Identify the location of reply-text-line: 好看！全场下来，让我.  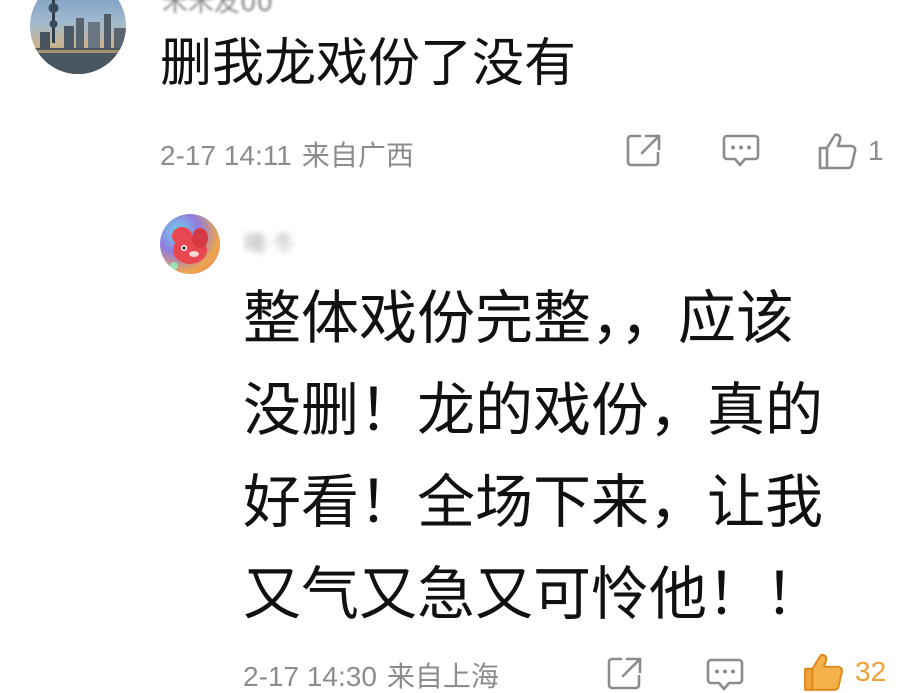
(533, 502).